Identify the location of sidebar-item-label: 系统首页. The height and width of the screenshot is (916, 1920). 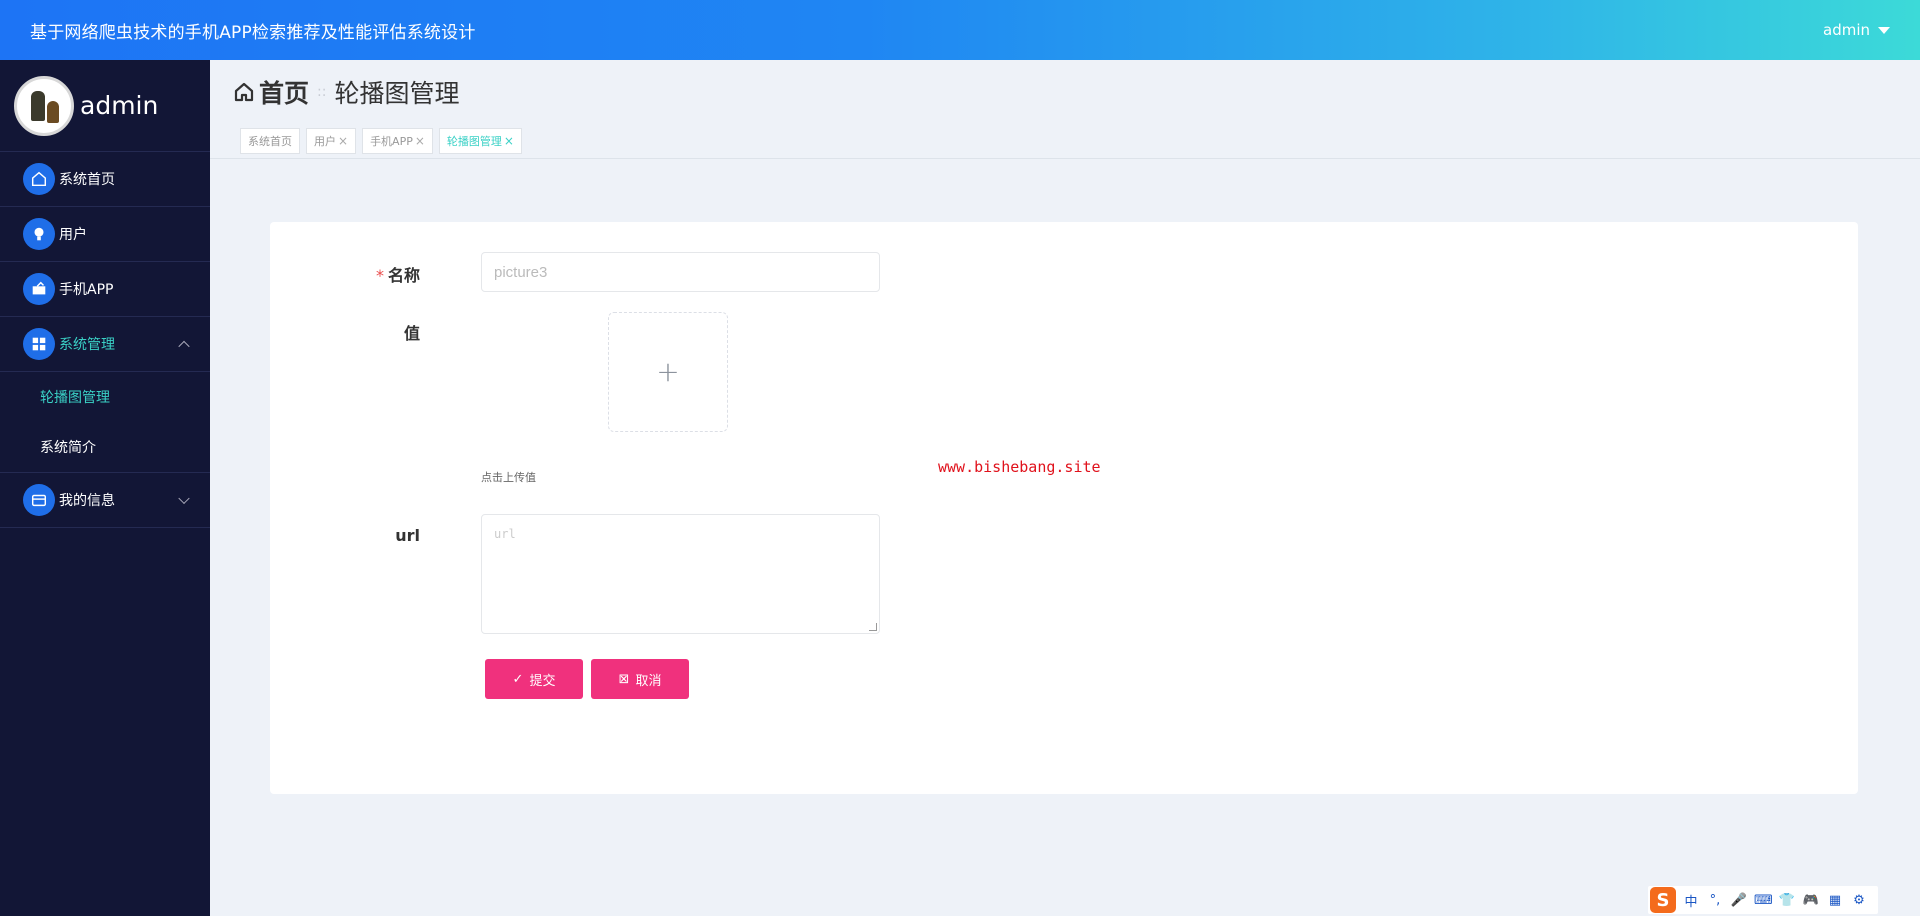
(87, 180).